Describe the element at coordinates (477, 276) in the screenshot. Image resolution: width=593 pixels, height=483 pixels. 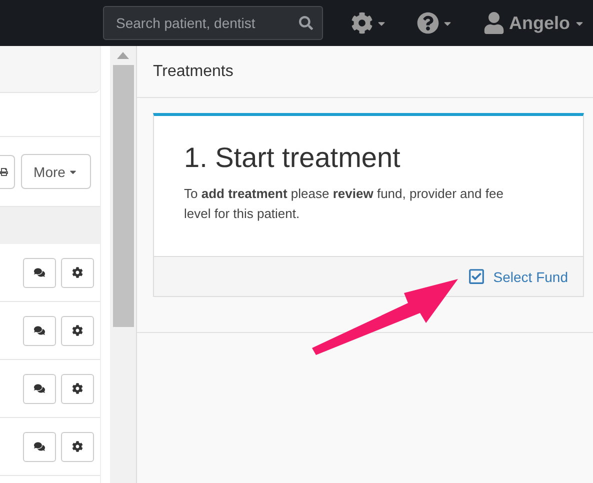
I see `checkbox-icon` at that location.